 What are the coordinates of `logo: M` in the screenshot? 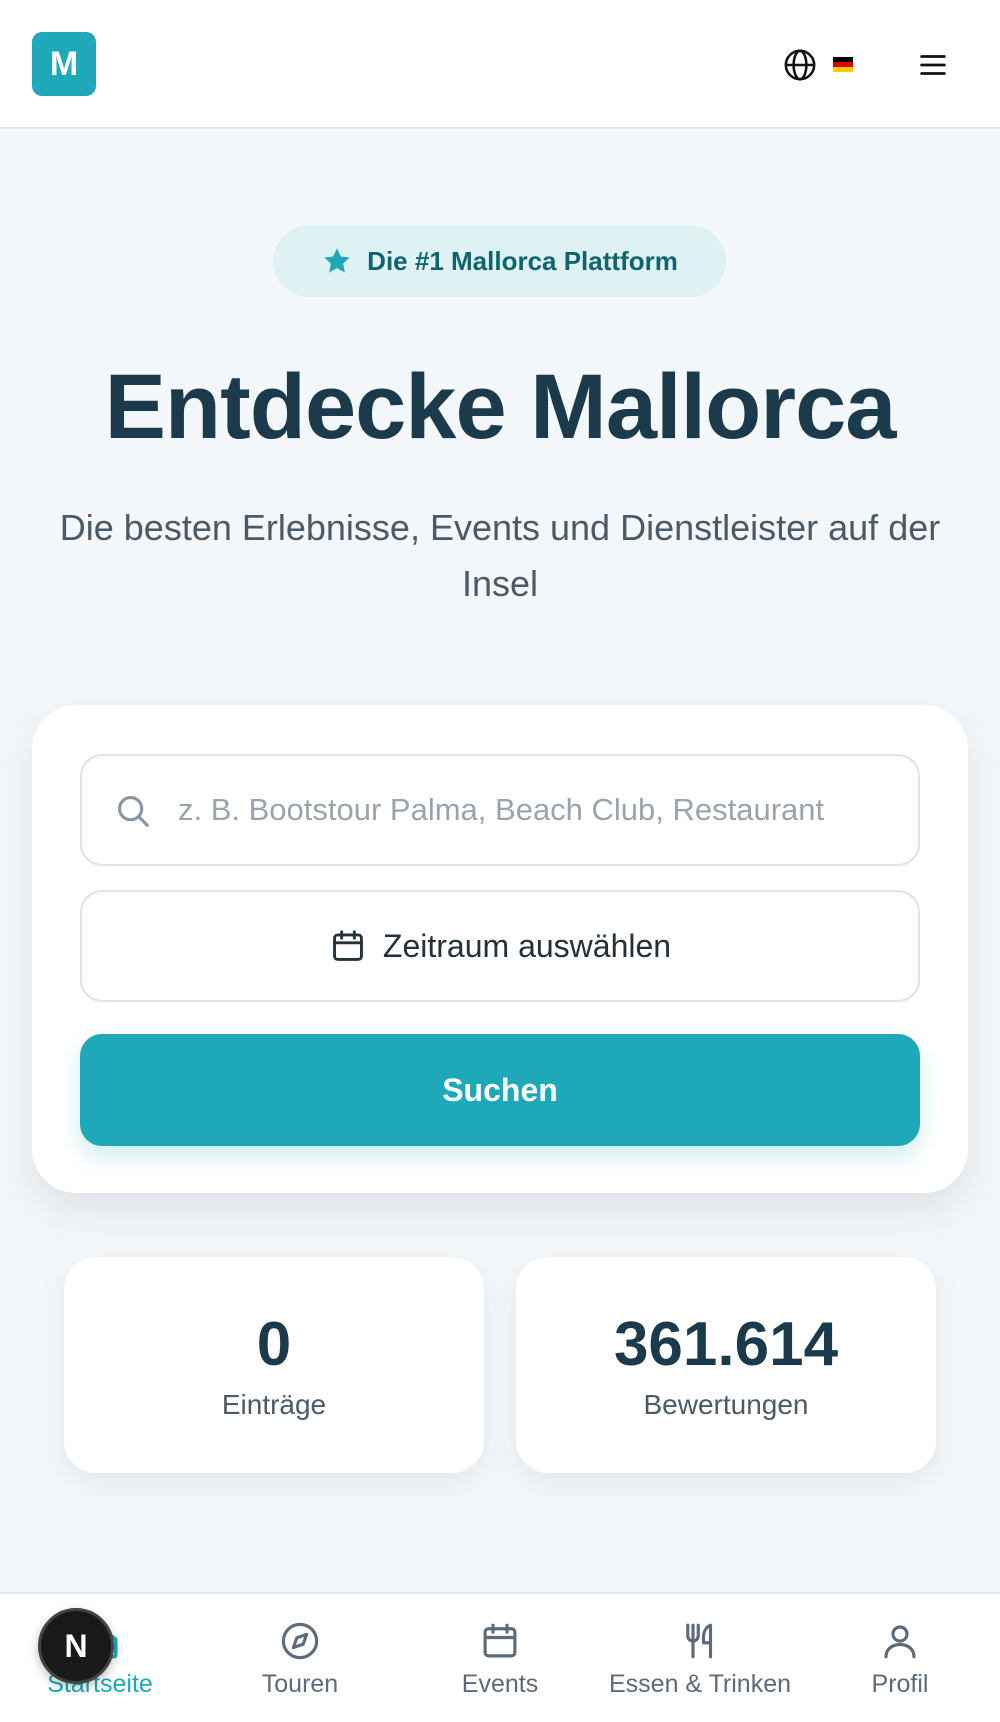 It's located at (64, 64).